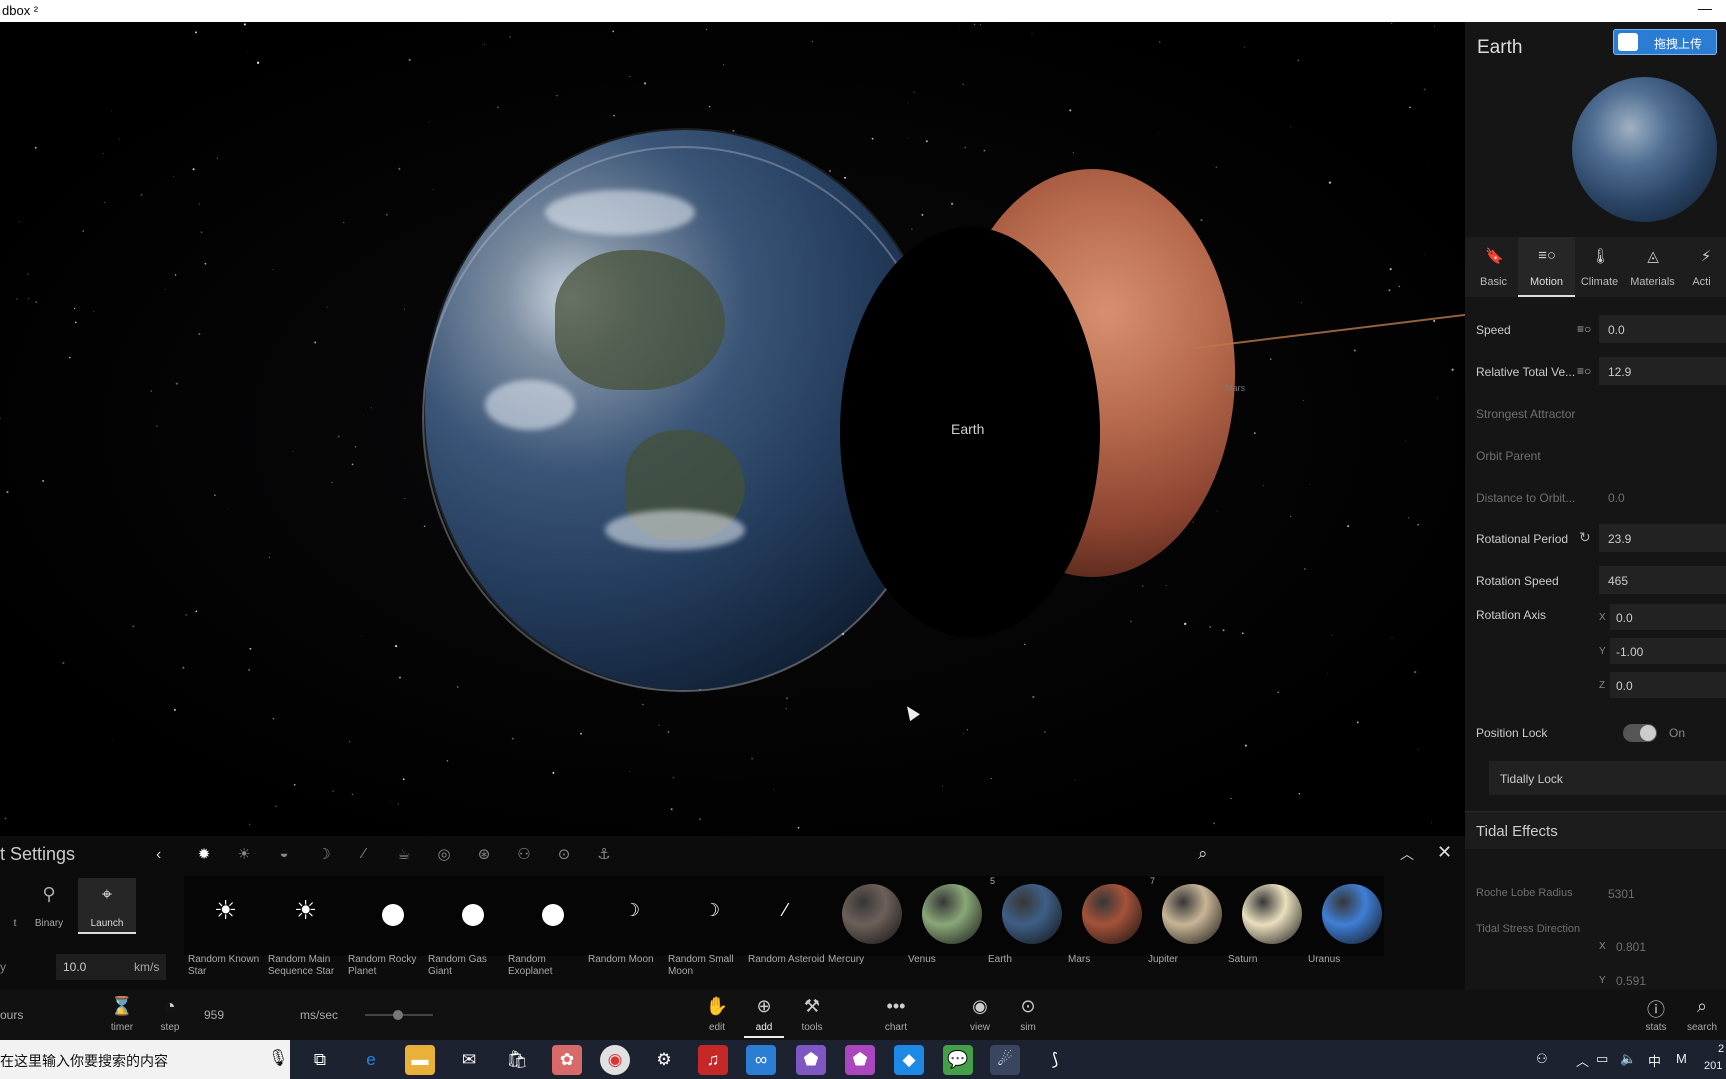  What do you see at coordinates (158, 855) in the screenshot?
I see `back-chevron-icon: ‹` at bounding box center [158, 855].